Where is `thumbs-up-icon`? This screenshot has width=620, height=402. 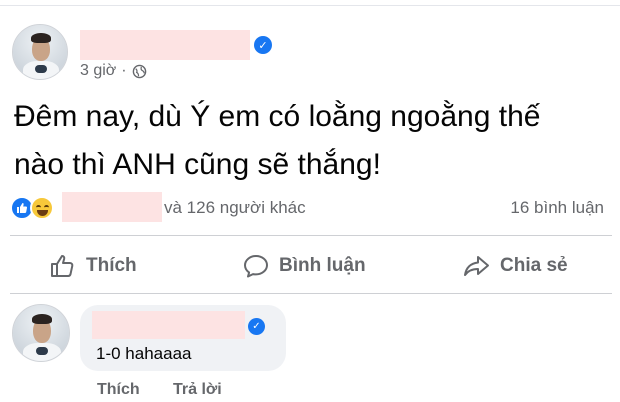 thumbs-up-icon is located at coordinates (62, 266).